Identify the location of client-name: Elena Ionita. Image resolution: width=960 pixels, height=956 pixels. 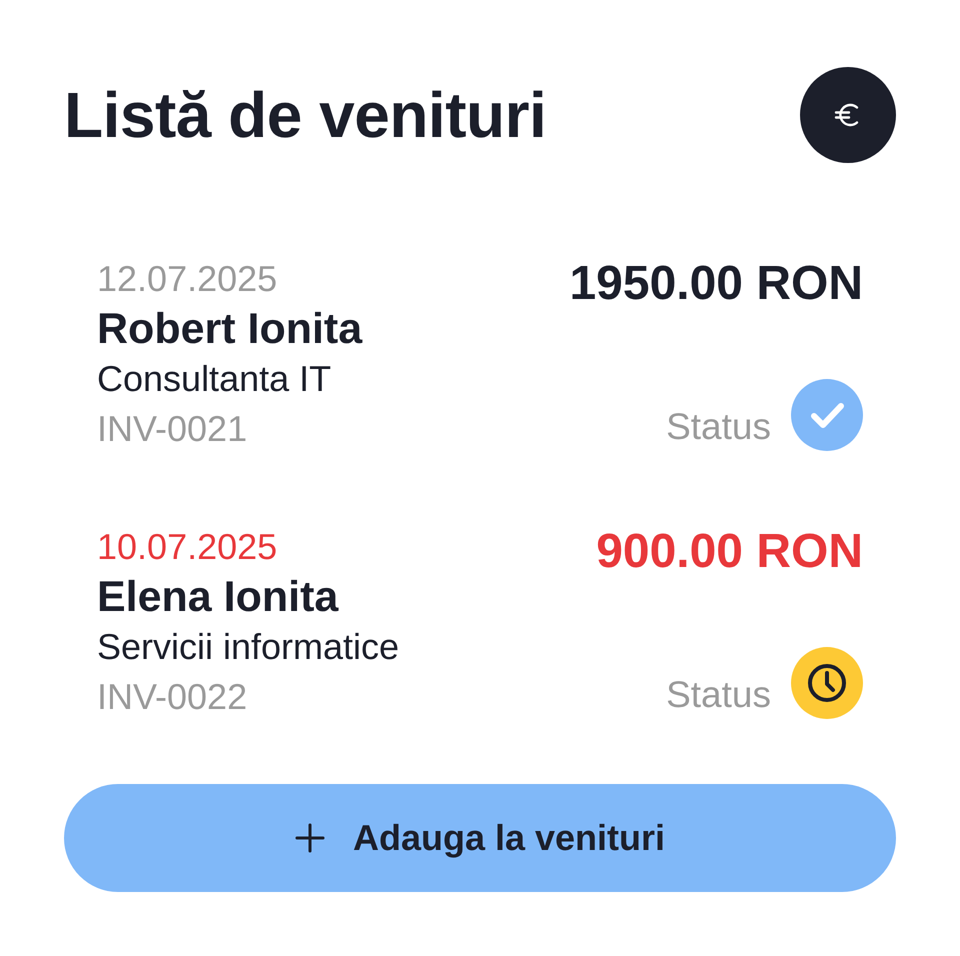
(218, 597).